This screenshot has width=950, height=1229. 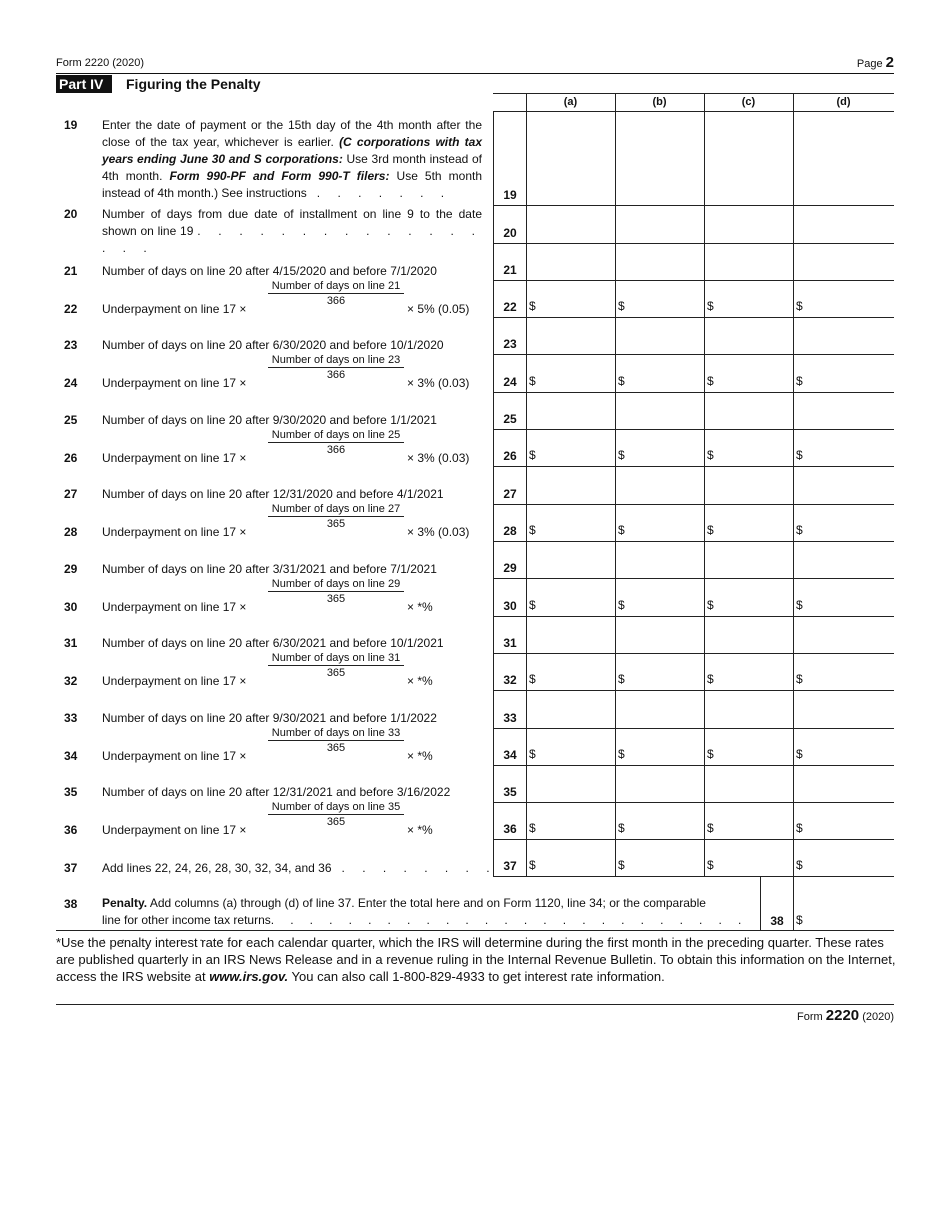 What do you see at coordinates (748, 485) in the screenshot?
I see `input-cell-line-27-col-c` at bounding box center [748, 485].